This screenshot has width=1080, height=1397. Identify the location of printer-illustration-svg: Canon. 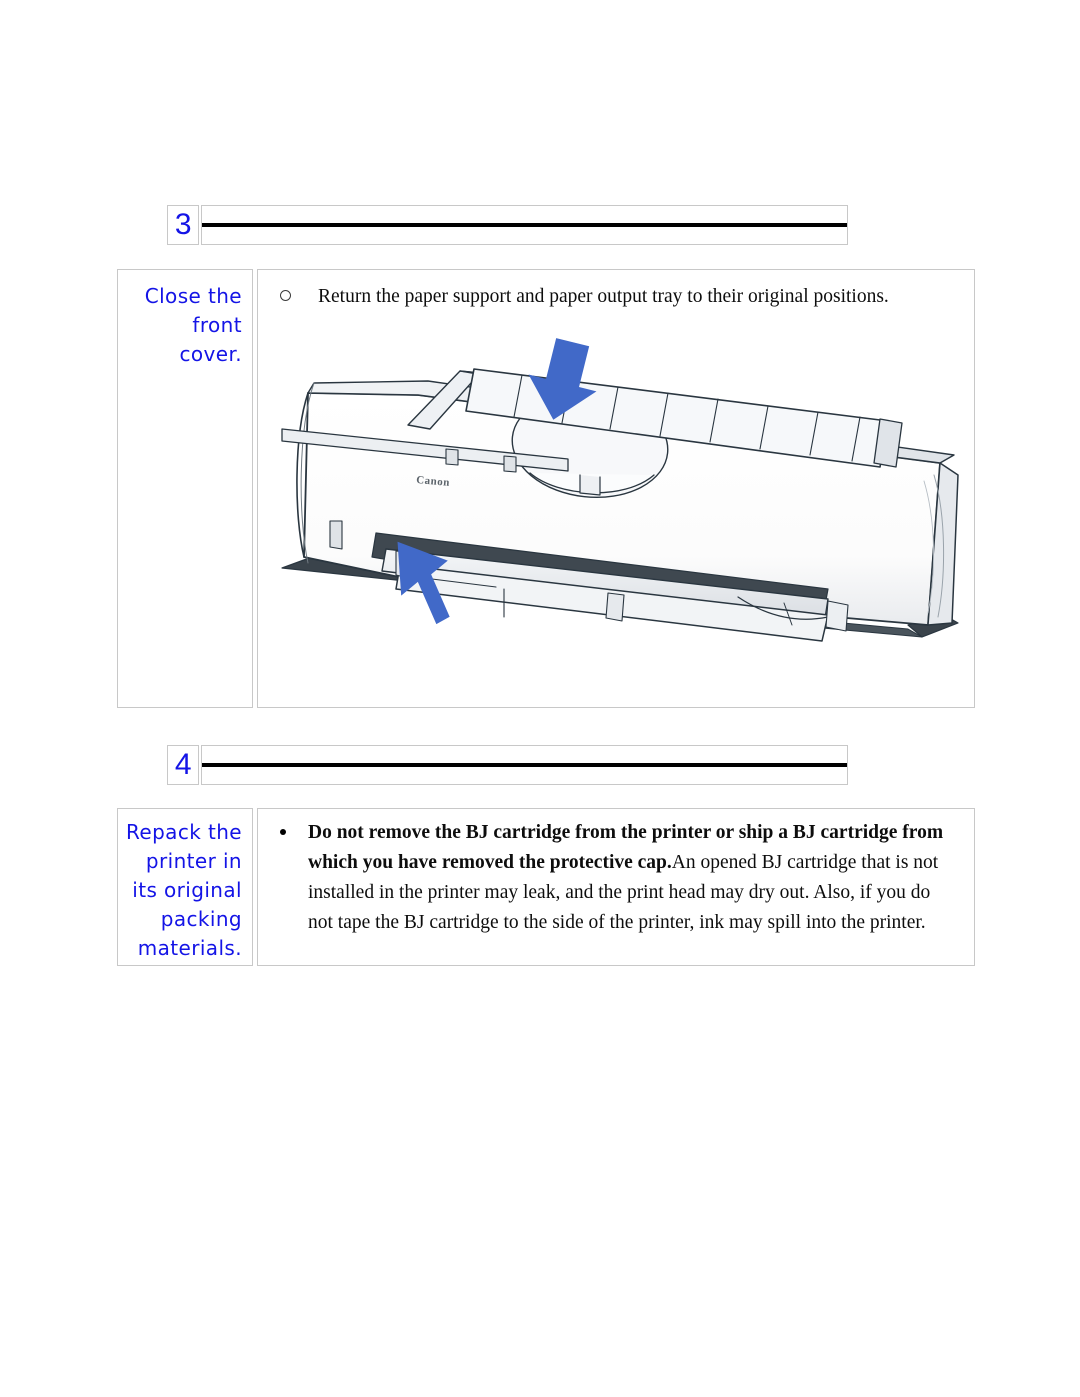
(620, 490).